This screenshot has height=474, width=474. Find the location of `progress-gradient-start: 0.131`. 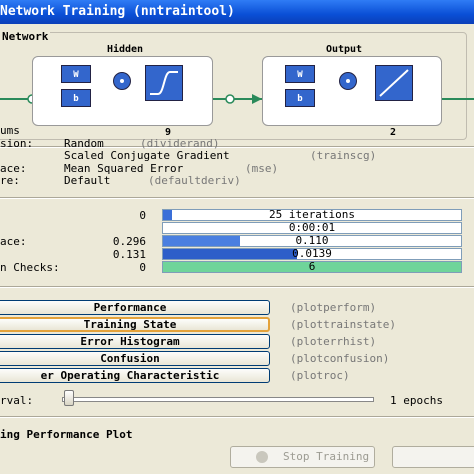

progress-gradient-start: 0.131 is located at coordinates (129, 254).